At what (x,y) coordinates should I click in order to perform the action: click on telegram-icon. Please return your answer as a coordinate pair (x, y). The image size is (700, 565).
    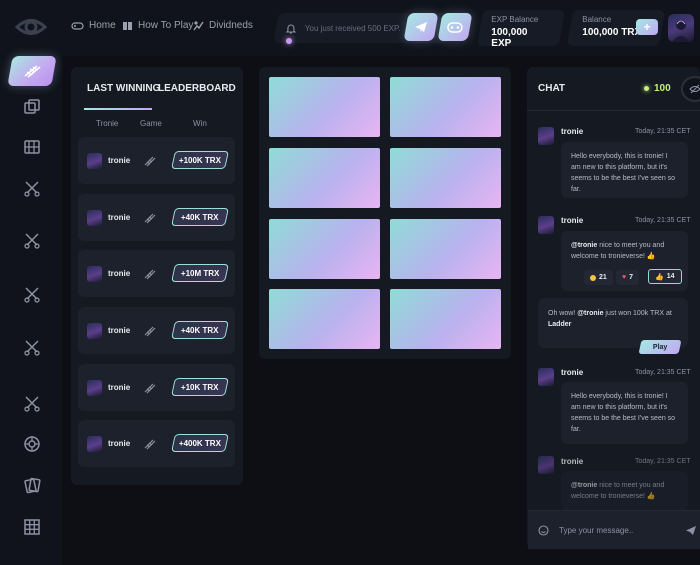
    Looking at the image, I should click on (421, 27).